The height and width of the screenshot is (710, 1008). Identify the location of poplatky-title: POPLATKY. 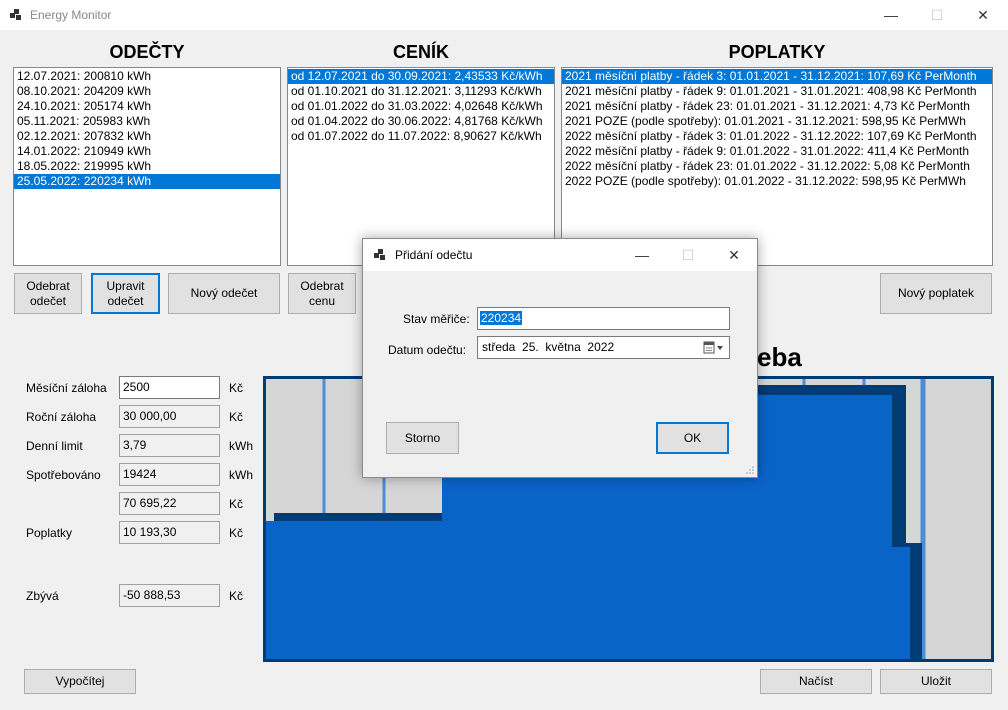
(777, 52).